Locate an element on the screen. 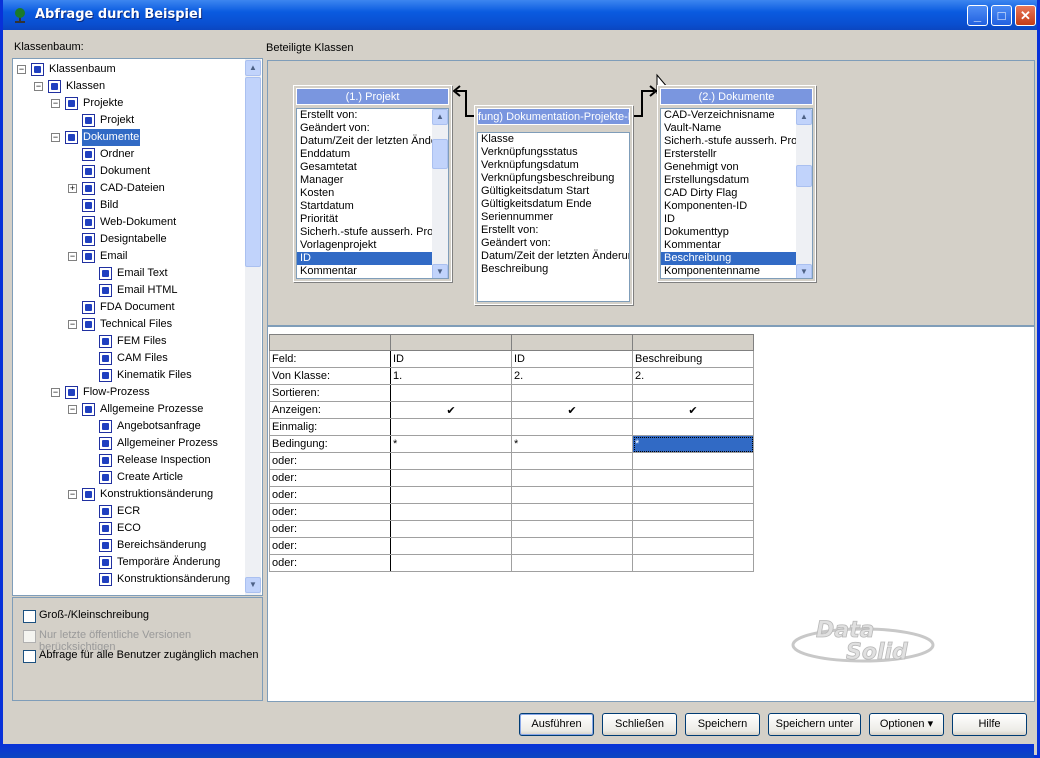  tree-item: Bild is located at coordinates (128, 205).